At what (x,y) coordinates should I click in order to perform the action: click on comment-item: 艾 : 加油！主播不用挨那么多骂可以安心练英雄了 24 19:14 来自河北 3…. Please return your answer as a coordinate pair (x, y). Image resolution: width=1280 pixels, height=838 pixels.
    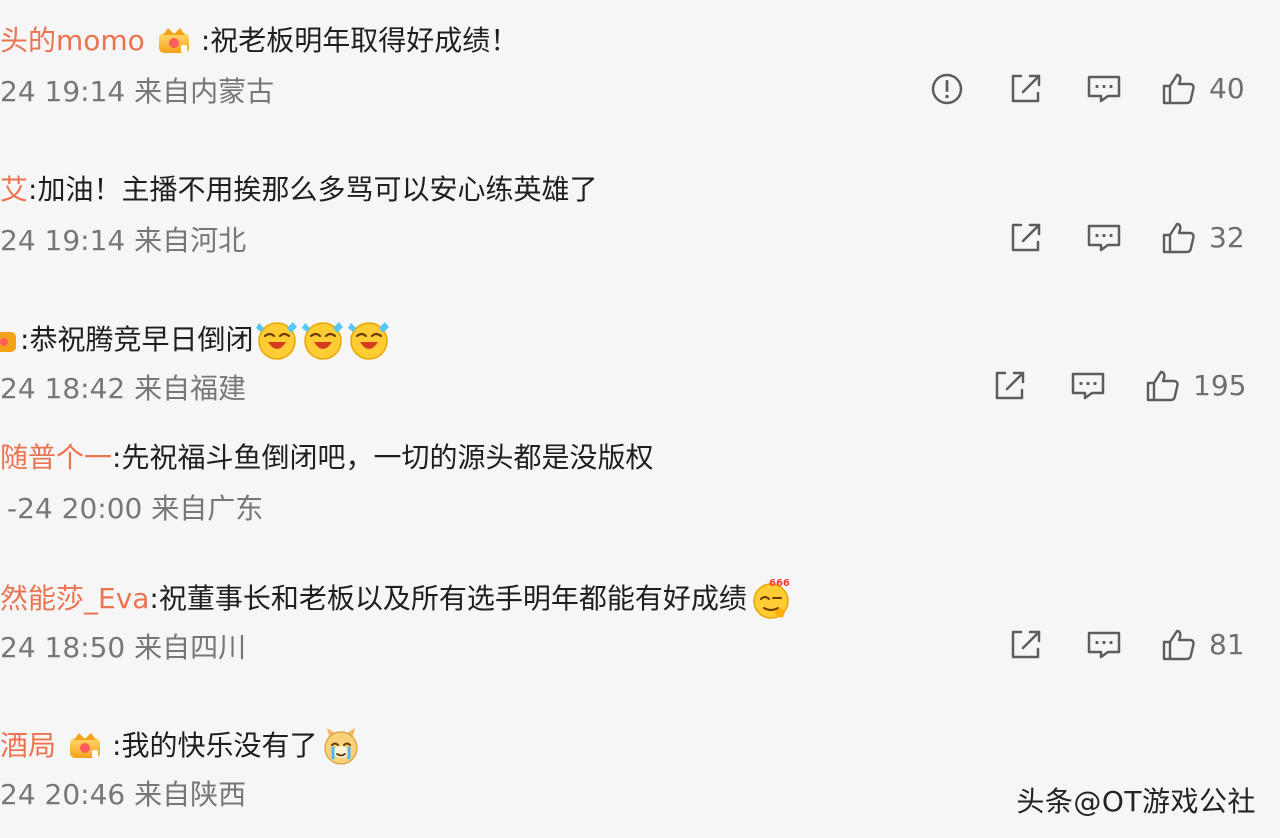
    Looking at the image, I should click on (640, 218).